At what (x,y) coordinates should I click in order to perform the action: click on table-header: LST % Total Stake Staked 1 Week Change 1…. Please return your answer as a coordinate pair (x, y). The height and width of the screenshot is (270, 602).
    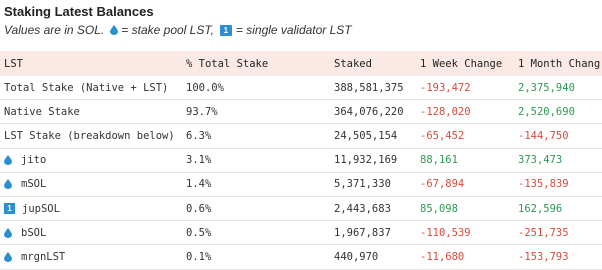
    Looking at the image, I should click on (301, 63).